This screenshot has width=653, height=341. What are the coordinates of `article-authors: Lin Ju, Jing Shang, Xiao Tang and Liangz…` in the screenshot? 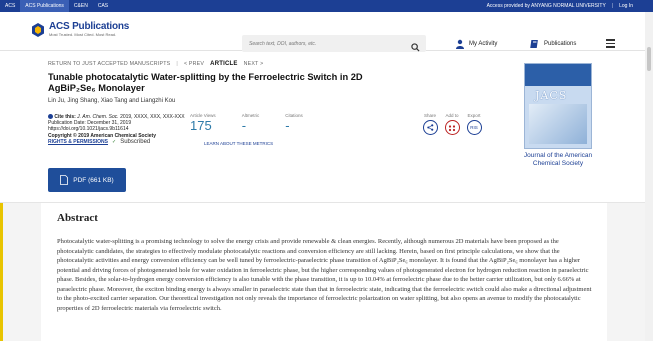 It's located at (111, 101).